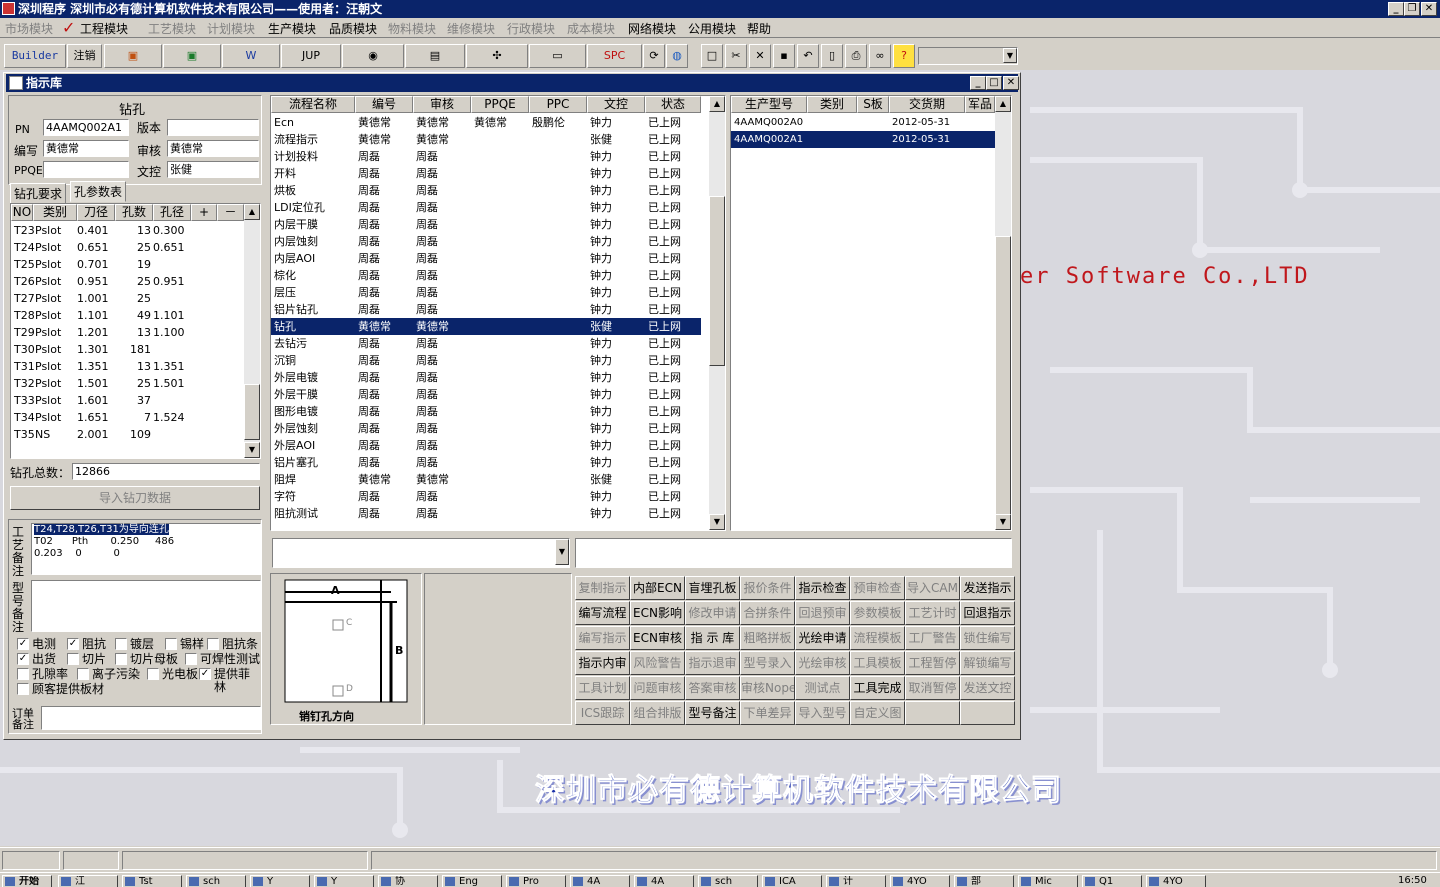  Describe the element at coordinates (987, 638) in the screenshot. I see `action-button: 锁住编写` at that location.